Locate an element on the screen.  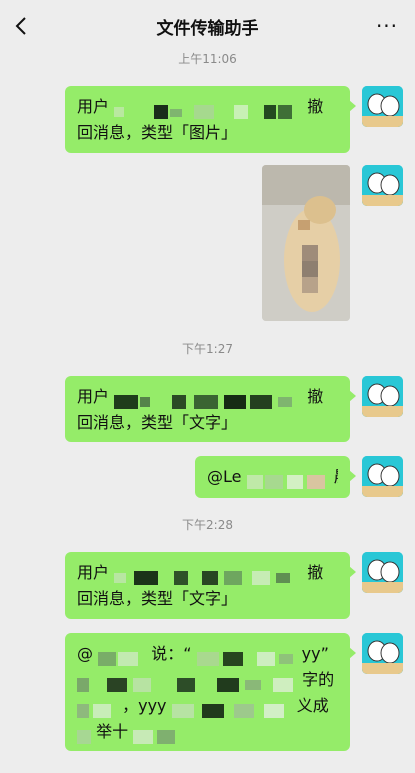
message-bubble: 用户 撤 回消息，类型「图片」 is located at coordinates (210, 119).